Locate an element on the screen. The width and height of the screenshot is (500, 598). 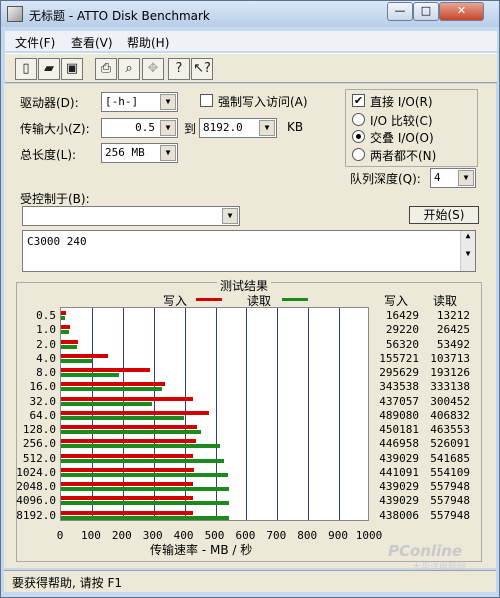
menu-bar: 文件(F) 查看(V) 帮助(H) is located at coordinates (251, 41).